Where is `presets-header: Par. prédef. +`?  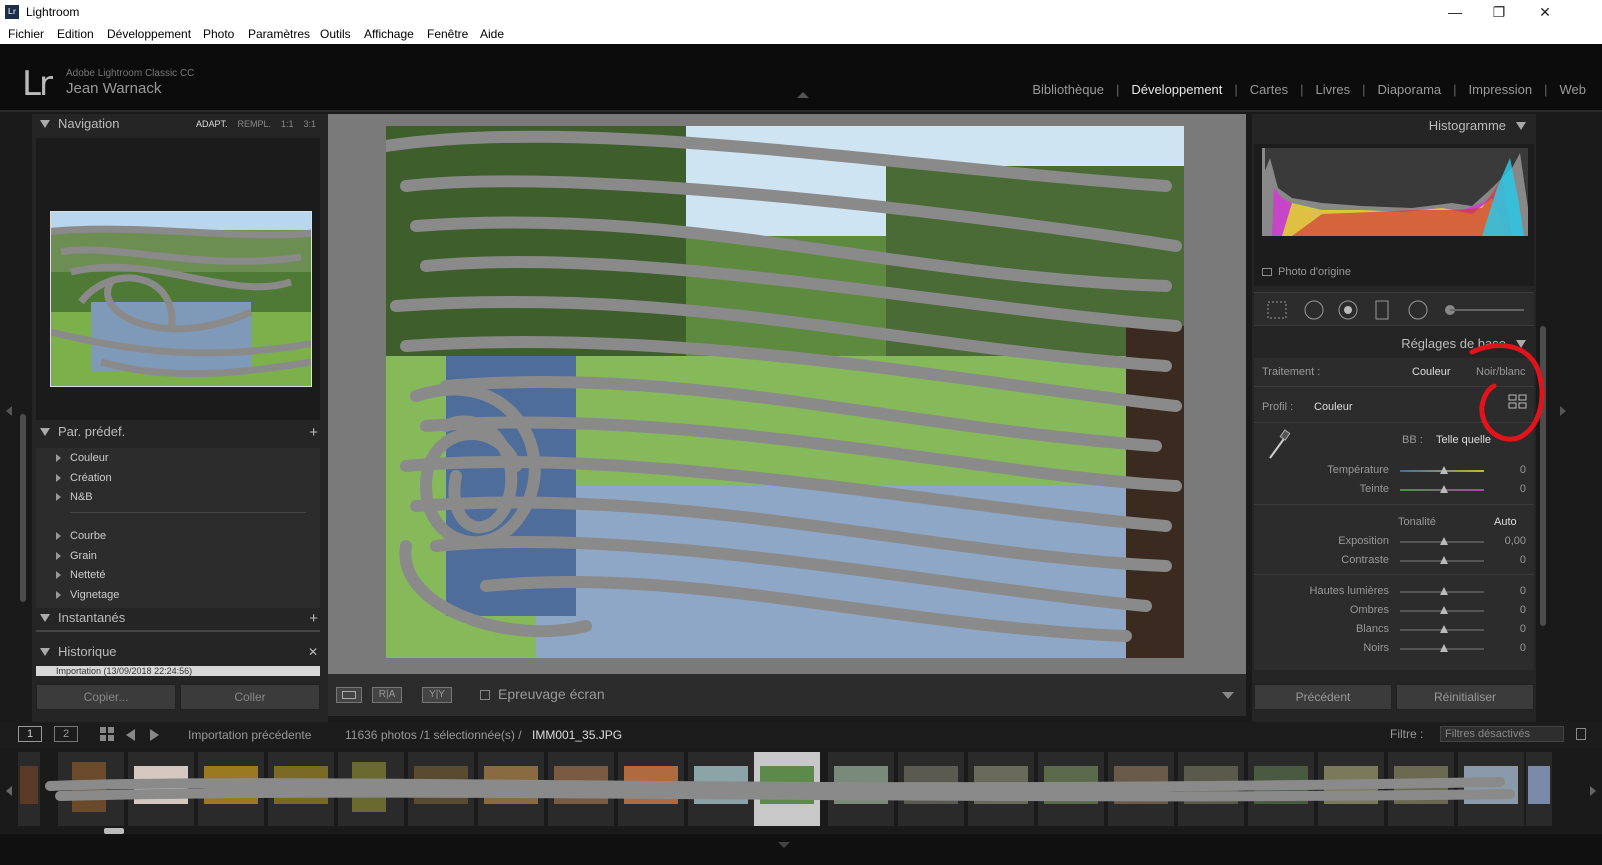 presets-header: Par. prédef. + is located at coordinates (180, 432).